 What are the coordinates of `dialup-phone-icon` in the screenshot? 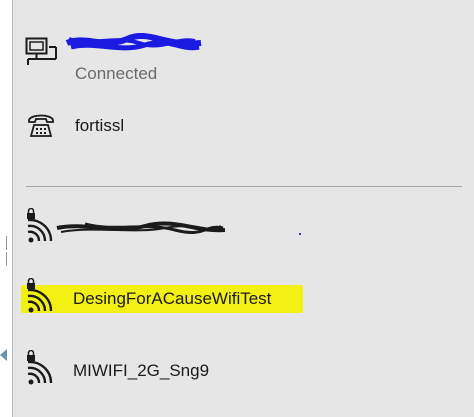 It's located at (41, 125).